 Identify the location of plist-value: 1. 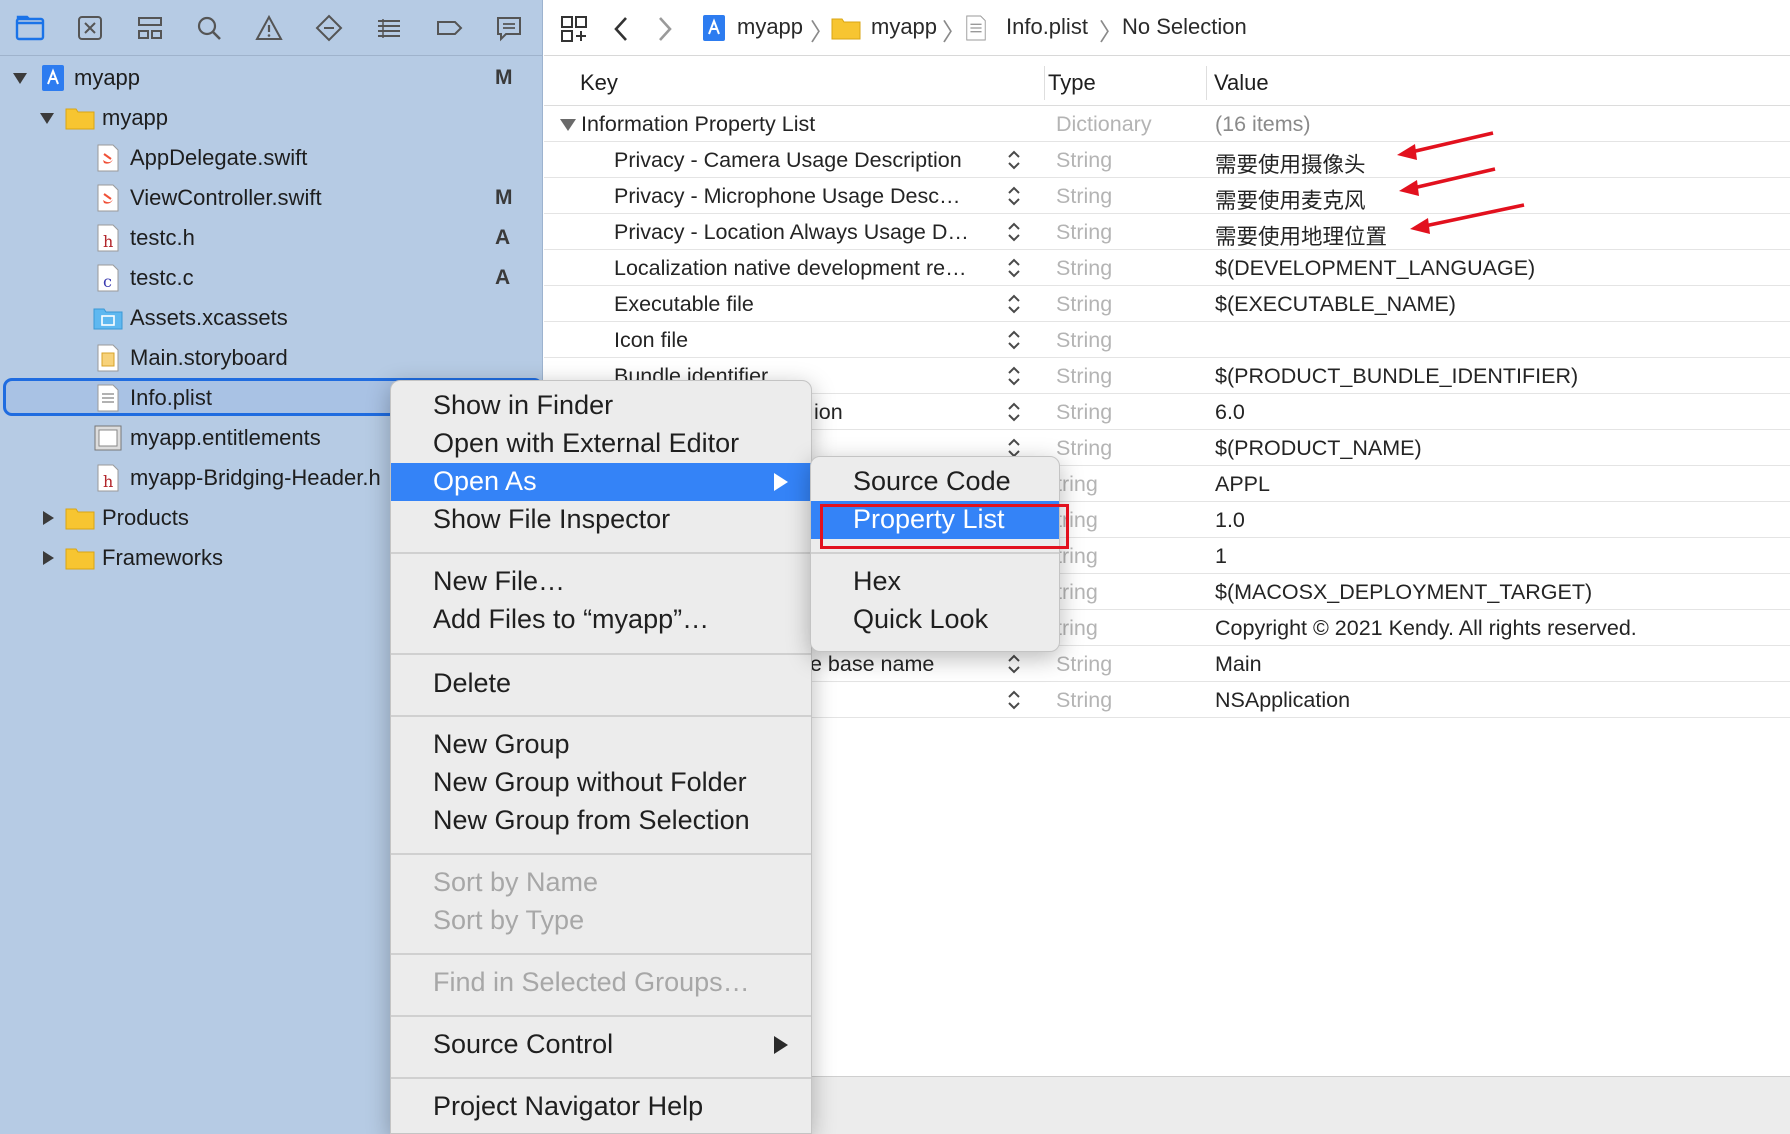
(1221, 556).